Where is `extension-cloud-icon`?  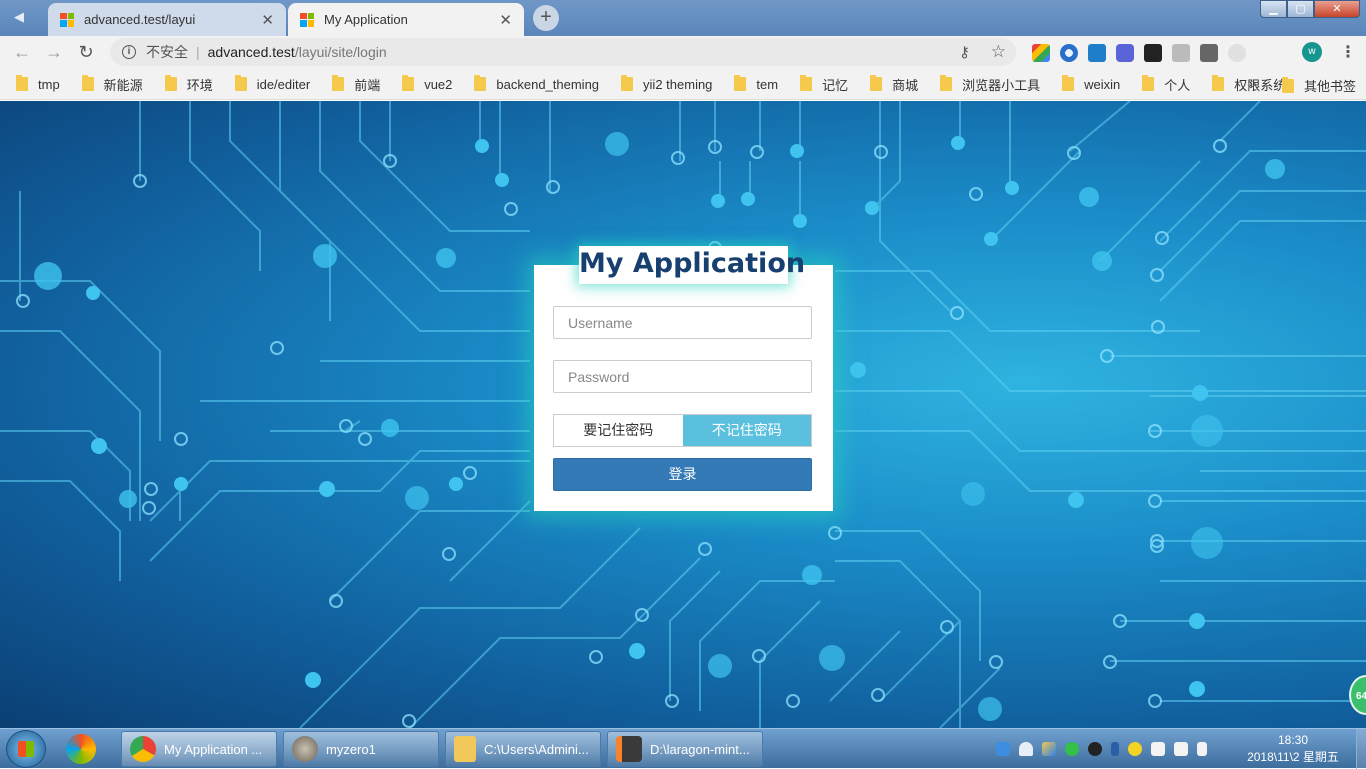 extension-cloud-icon is located at coordinates (1237, 53).